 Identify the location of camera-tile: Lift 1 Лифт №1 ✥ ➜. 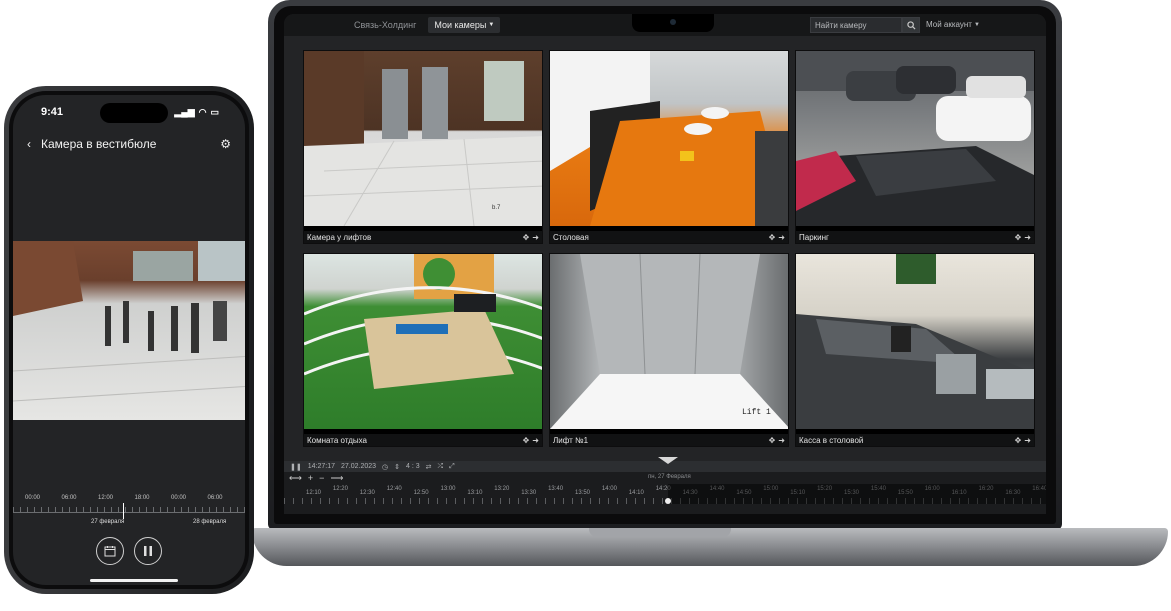
(669, 350).